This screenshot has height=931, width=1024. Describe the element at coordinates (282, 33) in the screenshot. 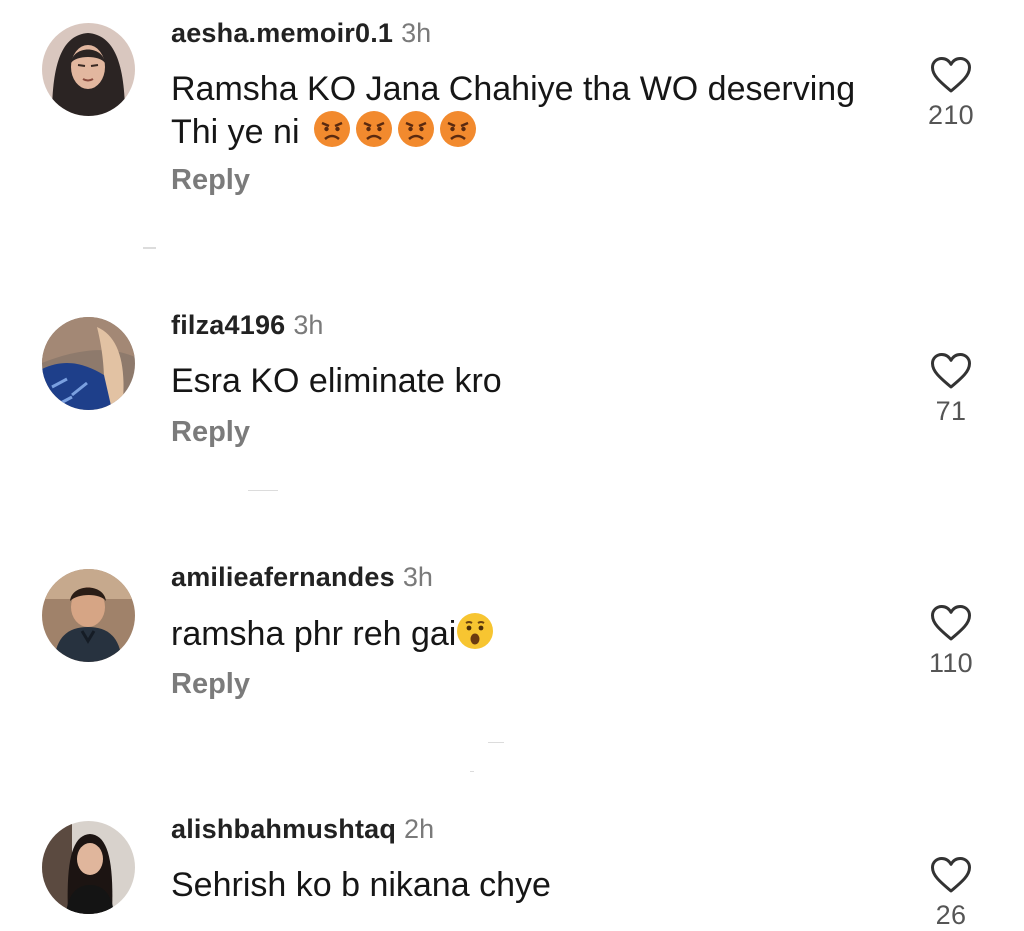

I see `username: aesha.memoir0.1` at that location.